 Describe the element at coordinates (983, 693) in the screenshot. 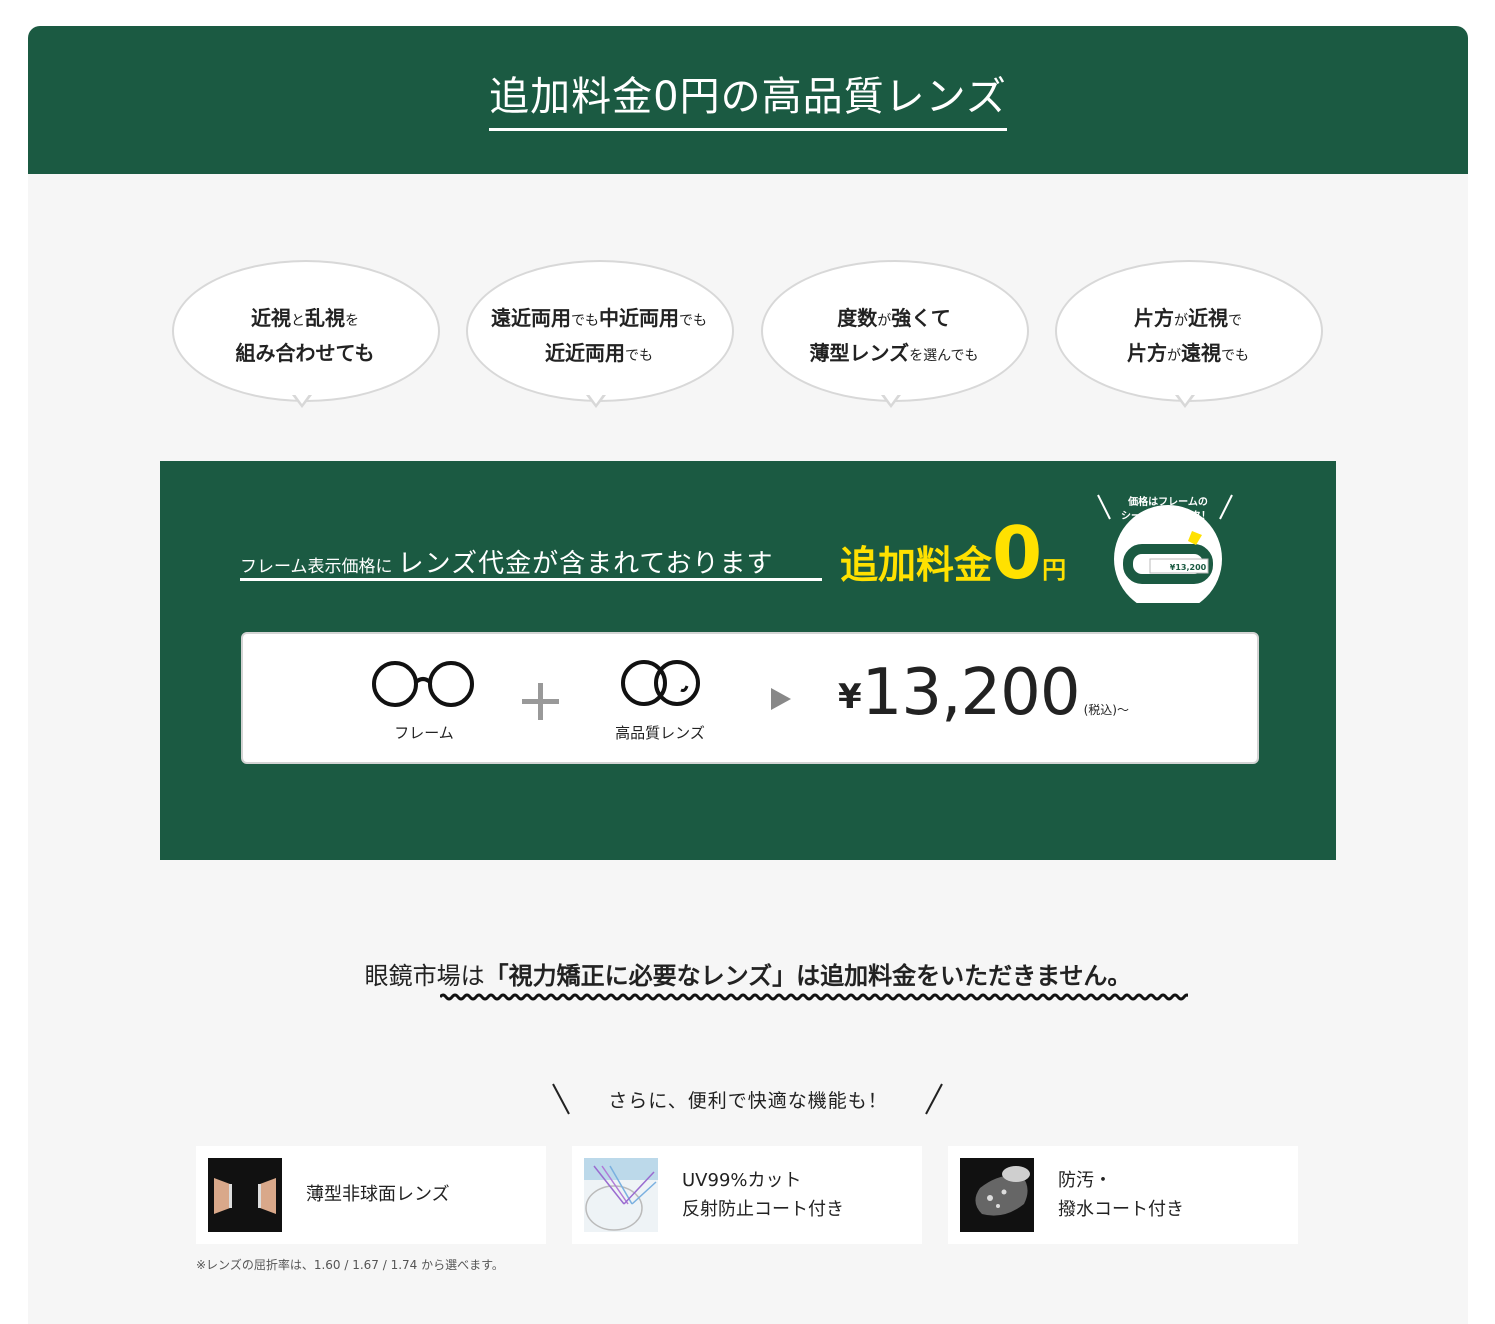

I see `price-display: ¥13,200 (税込)～` at that location.